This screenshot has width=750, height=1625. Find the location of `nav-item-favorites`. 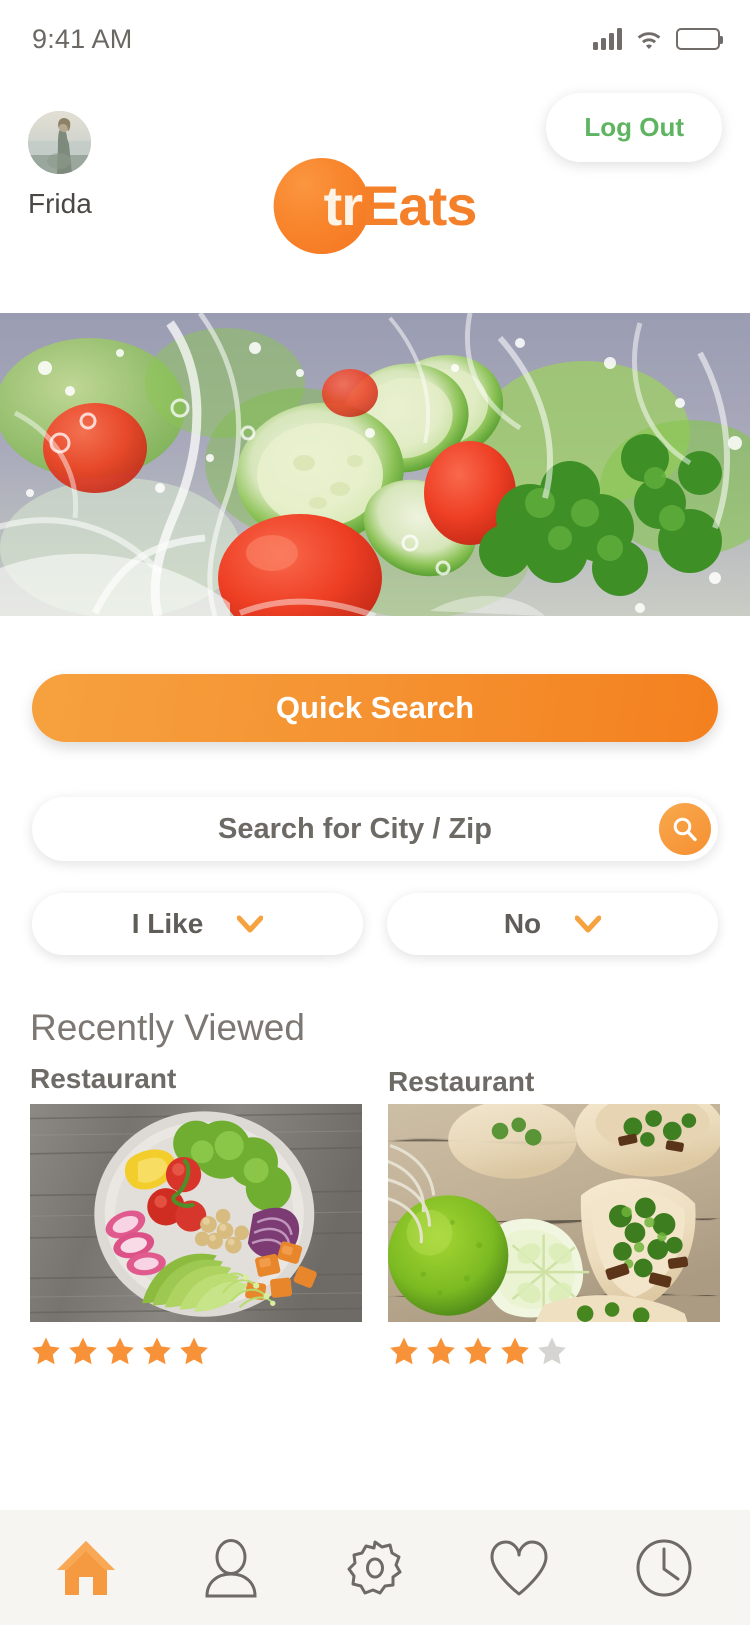

nav-item-favorites is located at coordinates (519, 1568).